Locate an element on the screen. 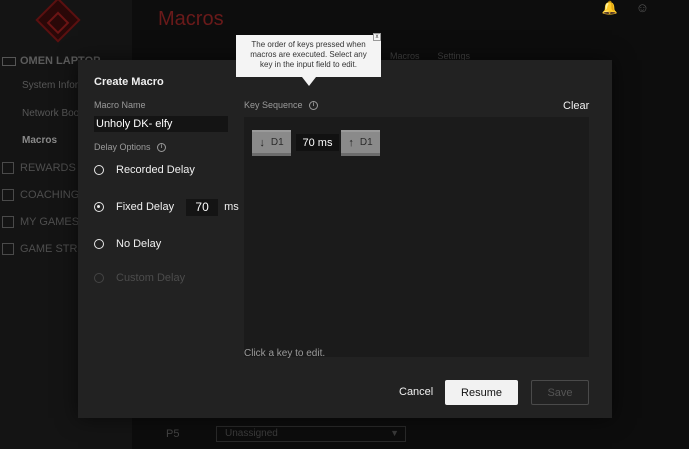 This screenshot has width=689, height=449. delay-options-heading: Delay Options i is located at coordinates (130, 147).